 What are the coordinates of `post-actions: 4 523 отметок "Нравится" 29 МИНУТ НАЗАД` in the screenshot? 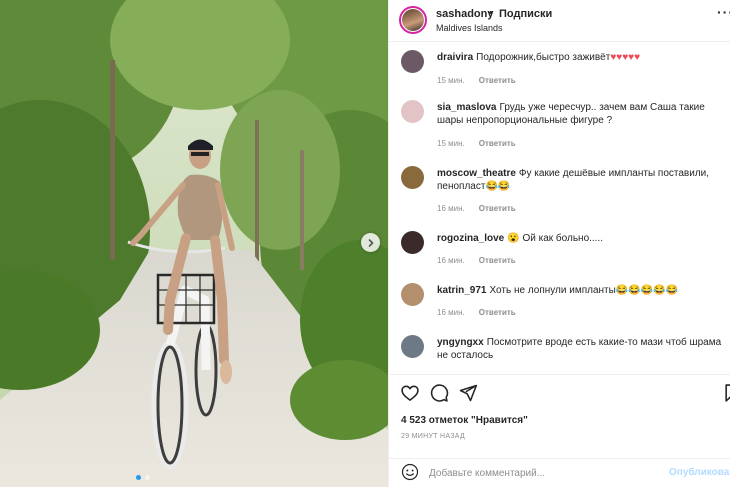 It's located at (559, 416).